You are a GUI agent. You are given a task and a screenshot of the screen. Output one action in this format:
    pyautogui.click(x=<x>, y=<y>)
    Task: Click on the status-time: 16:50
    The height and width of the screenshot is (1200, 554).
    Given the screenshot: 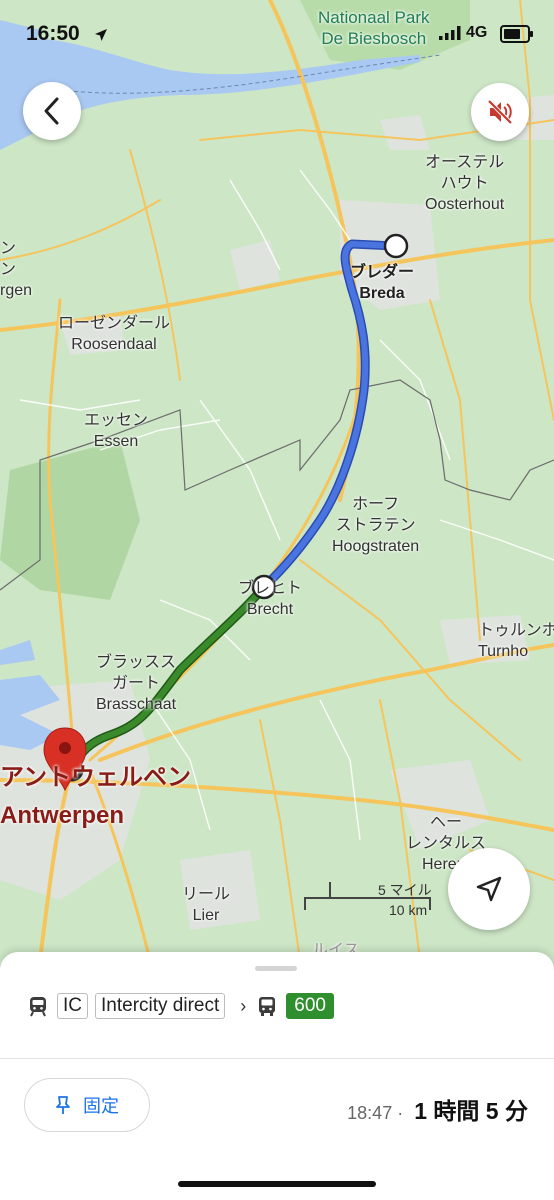 What is the action you would take?
    pyautogui.click(x=53, y=33)
    